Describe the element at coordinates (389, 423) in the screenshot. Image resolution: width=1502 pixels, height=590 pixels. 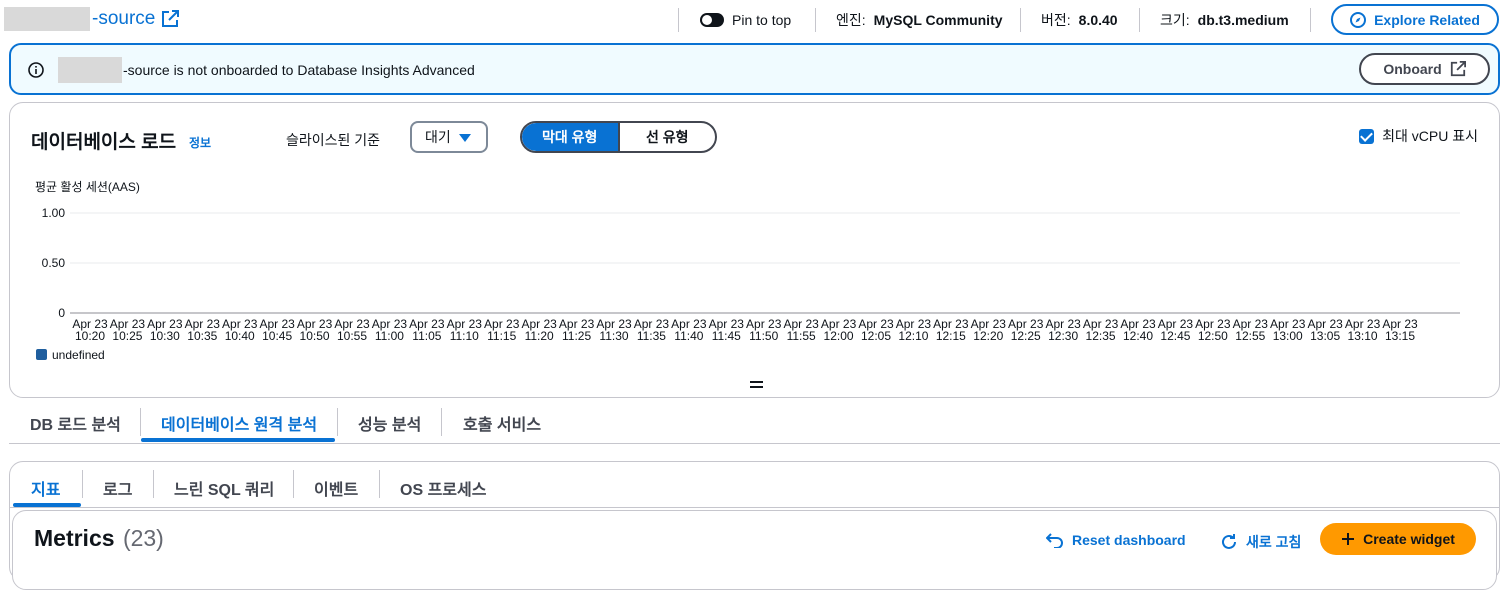
I see `tab-performance: 성능 분석` at that location.